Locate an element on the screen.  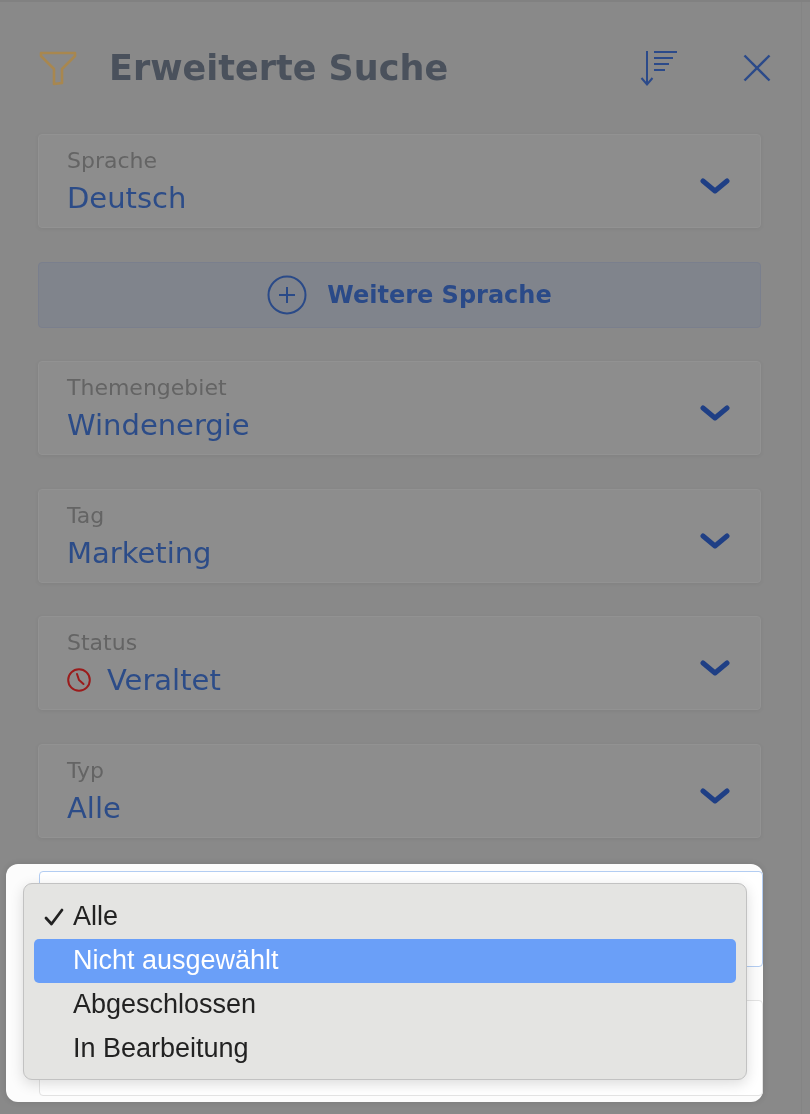
field-value: Windenergie is located at coordinates (158, 425).